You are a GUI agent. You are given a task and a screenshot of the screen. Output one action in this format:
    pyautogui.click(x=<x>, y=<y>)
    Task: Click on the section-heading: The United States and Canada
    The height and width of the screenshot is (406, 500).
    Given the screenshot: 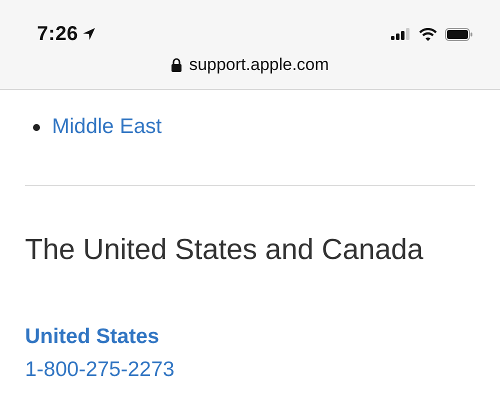 What is the action you would take?
    pyautogui.click(x=224, y=250)
    